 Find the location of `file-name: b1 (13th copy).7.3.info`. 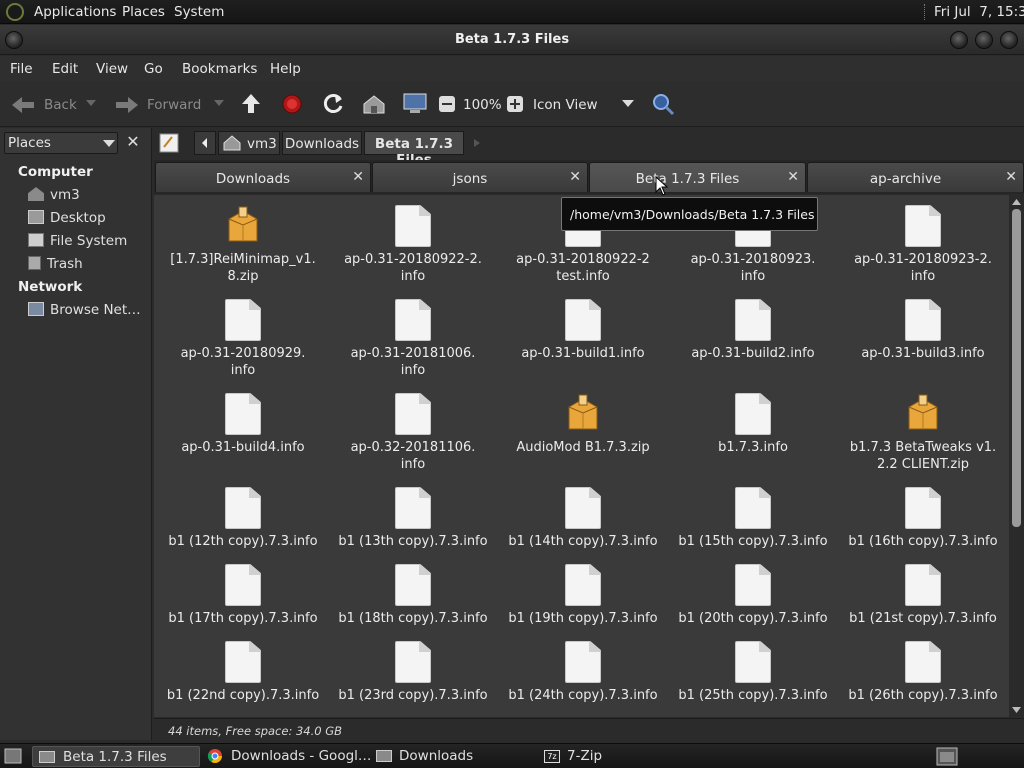

file-name: b1 (13th copy).7.3.info is located at coordinates (413, 541).